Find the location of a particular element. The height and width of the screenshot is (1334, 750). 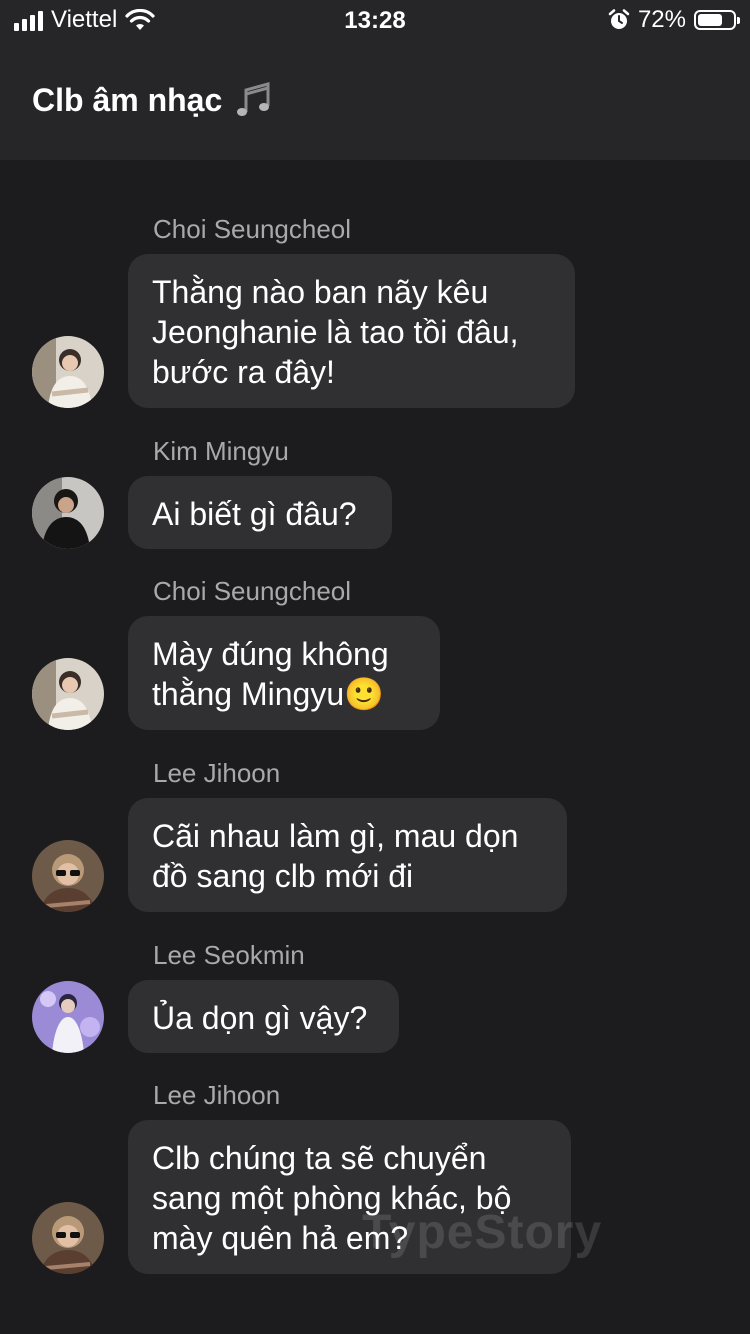

chat-title: Clb âm nhạc is located at coordinates (153, 100).